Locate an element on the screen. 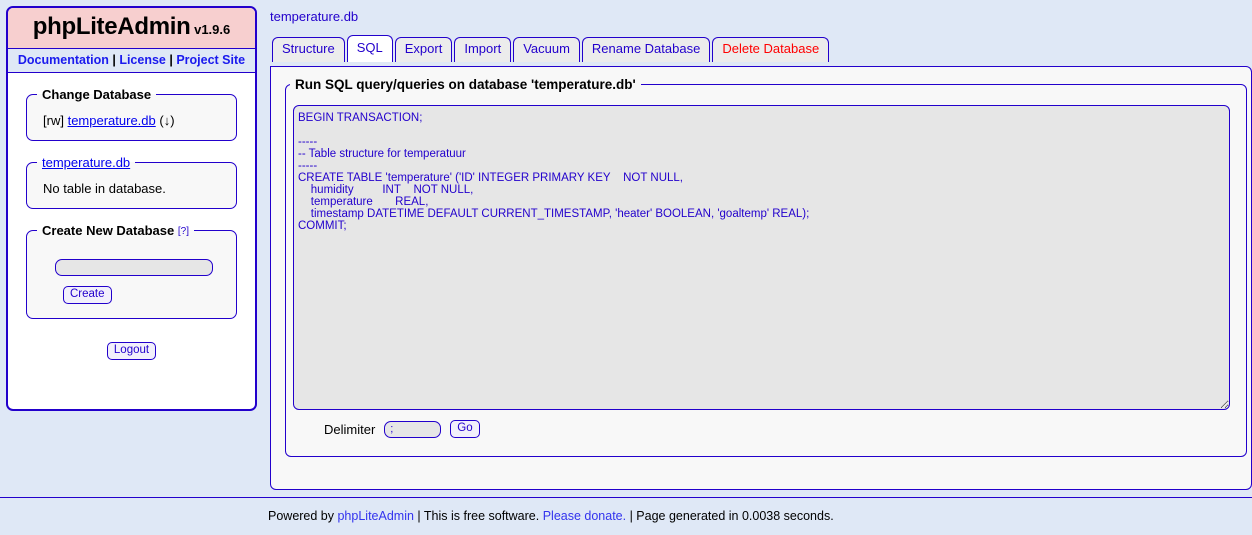 The height and width of the screenshot is (535, 1252). create-database-form: Create is located at coordinates (131, 277).